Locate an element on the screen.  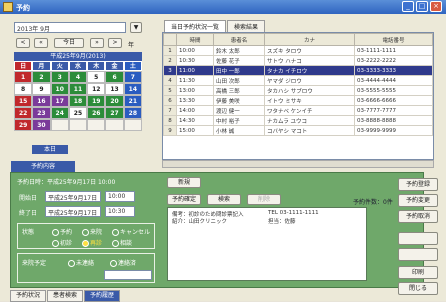
tab-search-results: 検索結果 is located at coordinates (246, 26).